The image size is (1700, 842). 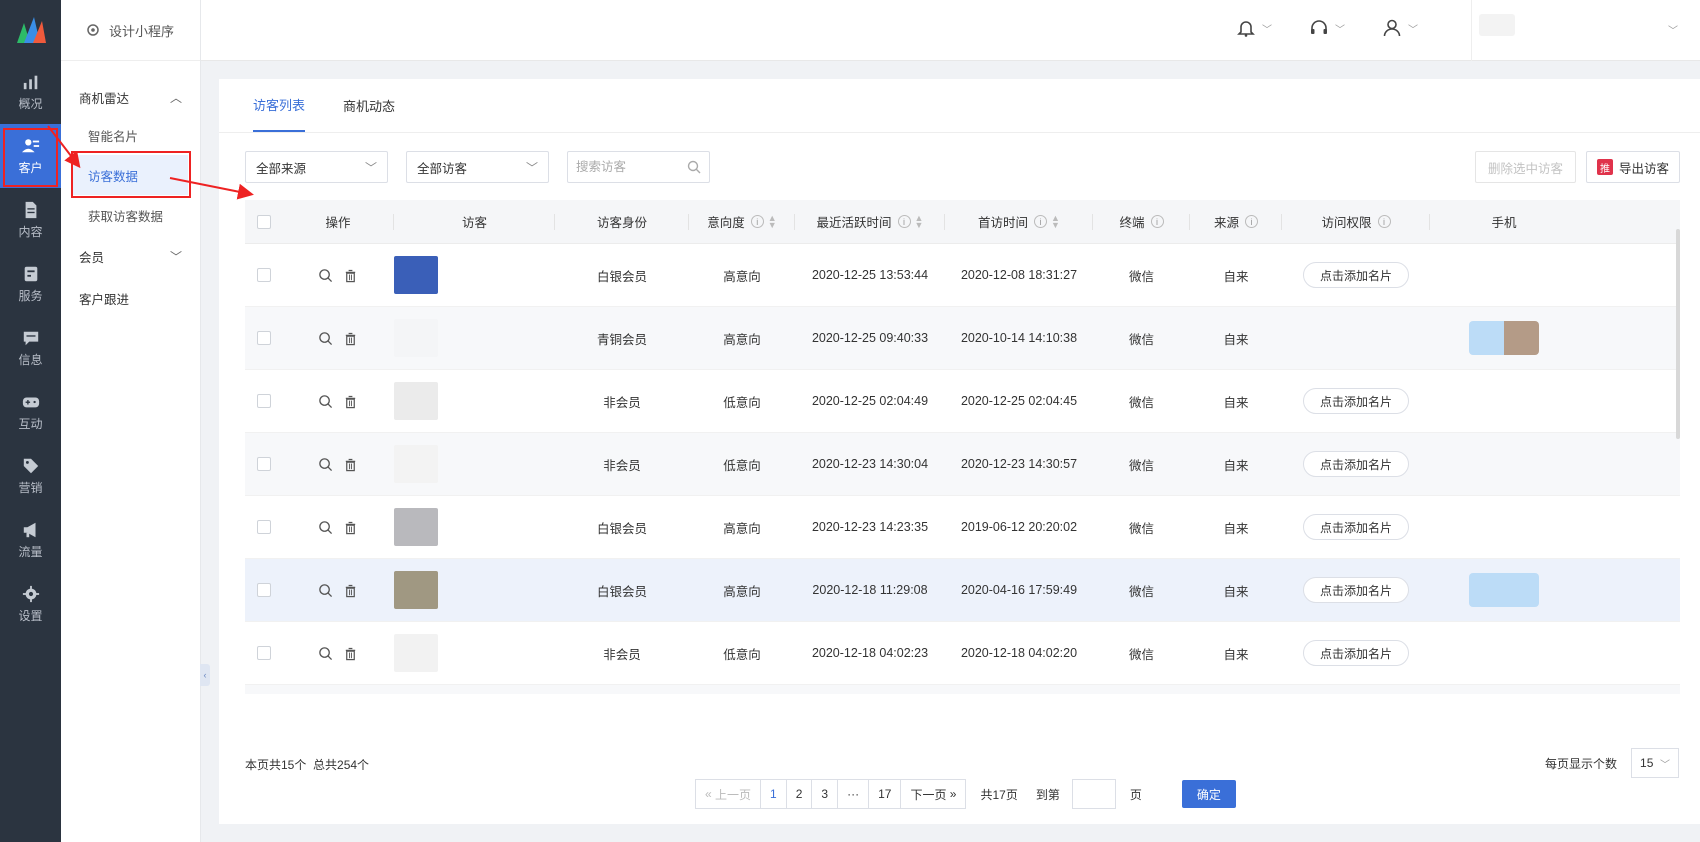 I want to click on nav-item-marketing: 营销, so click(x=30, y=476).